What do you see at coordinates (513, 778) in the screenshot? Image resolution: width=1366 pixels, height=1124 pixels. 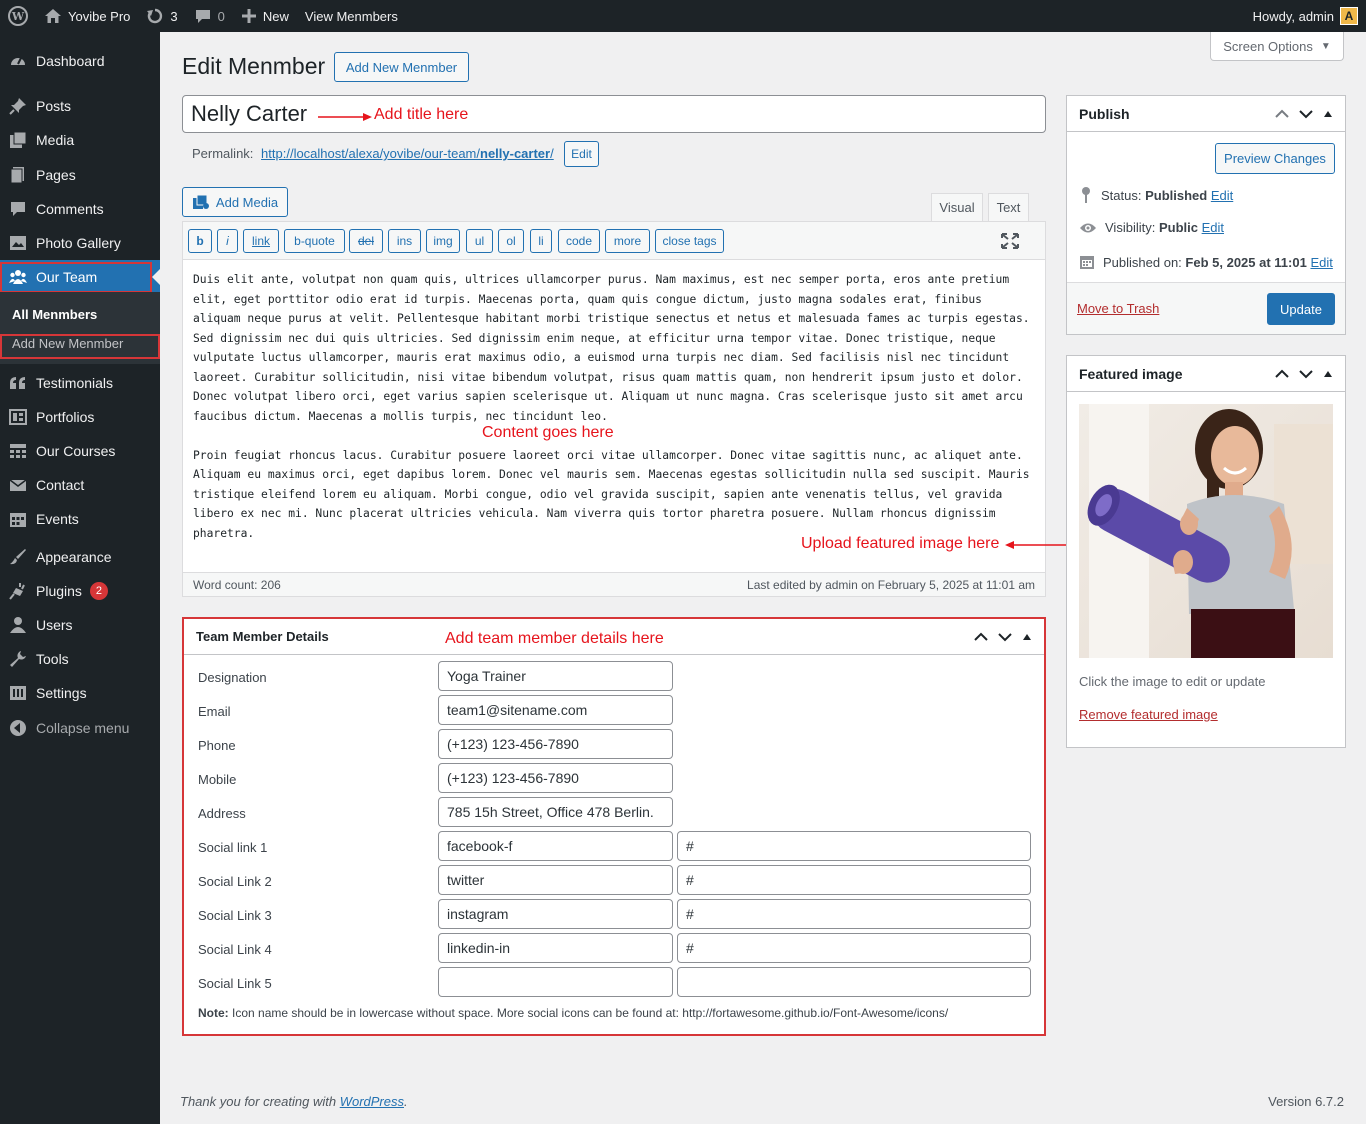 I see `mobile-value: (+123) 123-456-7890` at bounding box center [513, 778].